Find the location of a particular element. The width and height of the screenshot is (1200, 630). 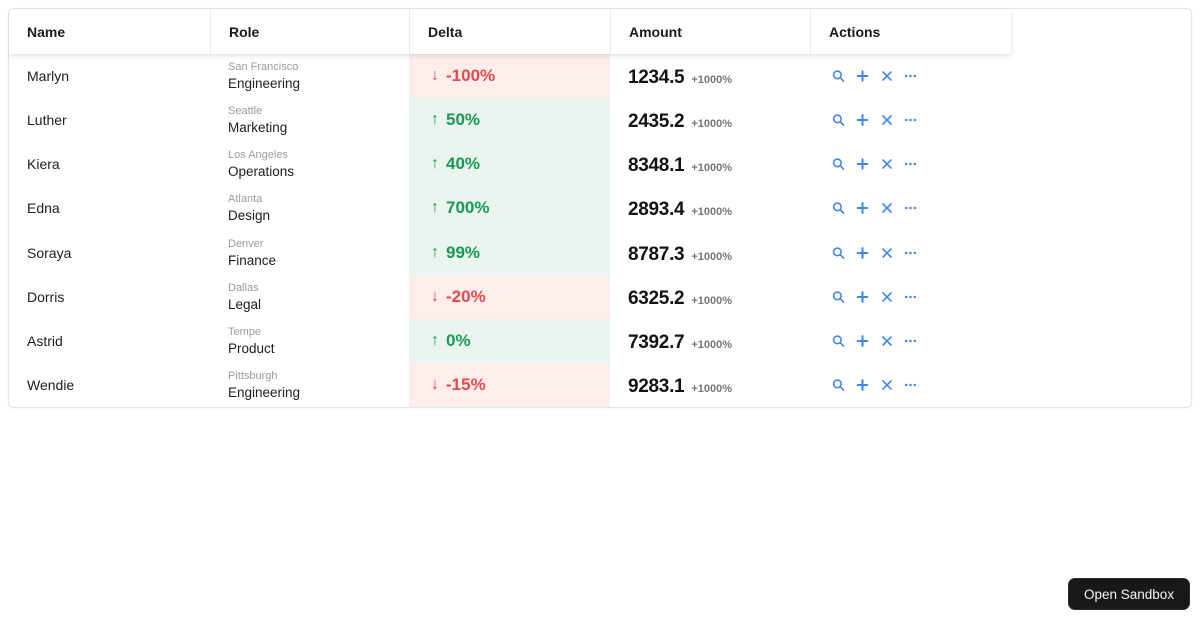

plus-icon is located at coordinates (862, 76).